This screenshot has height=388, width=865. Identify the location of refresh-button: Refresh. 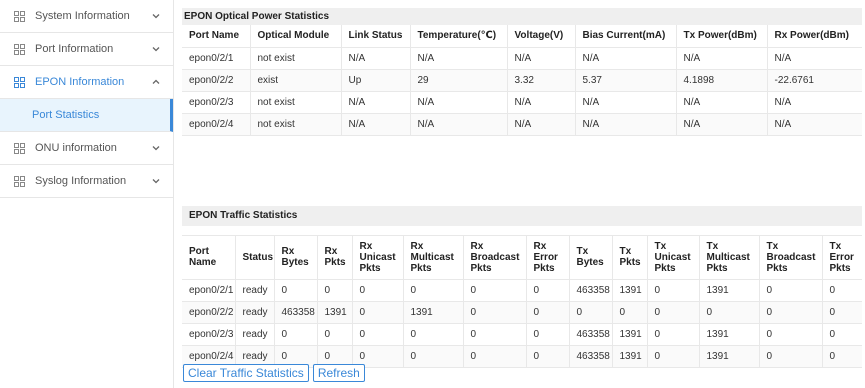
(338, 373).